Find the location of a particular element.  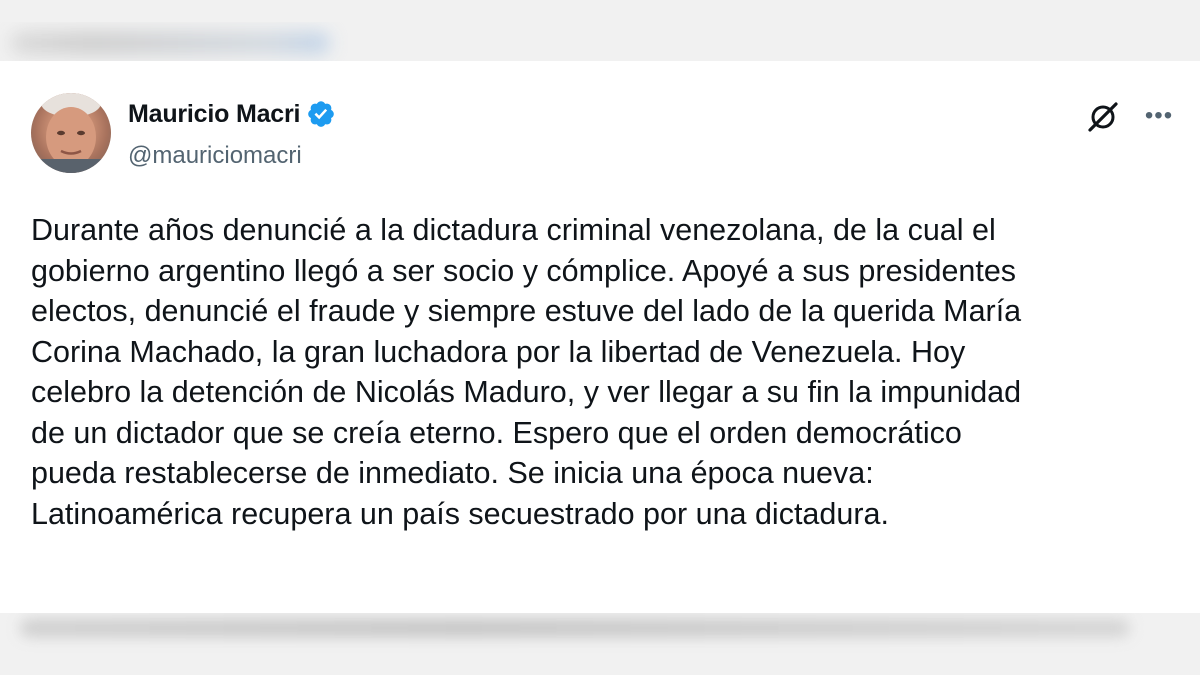

author-handle: @mauriciomacri is located at coordinates (215, 156).